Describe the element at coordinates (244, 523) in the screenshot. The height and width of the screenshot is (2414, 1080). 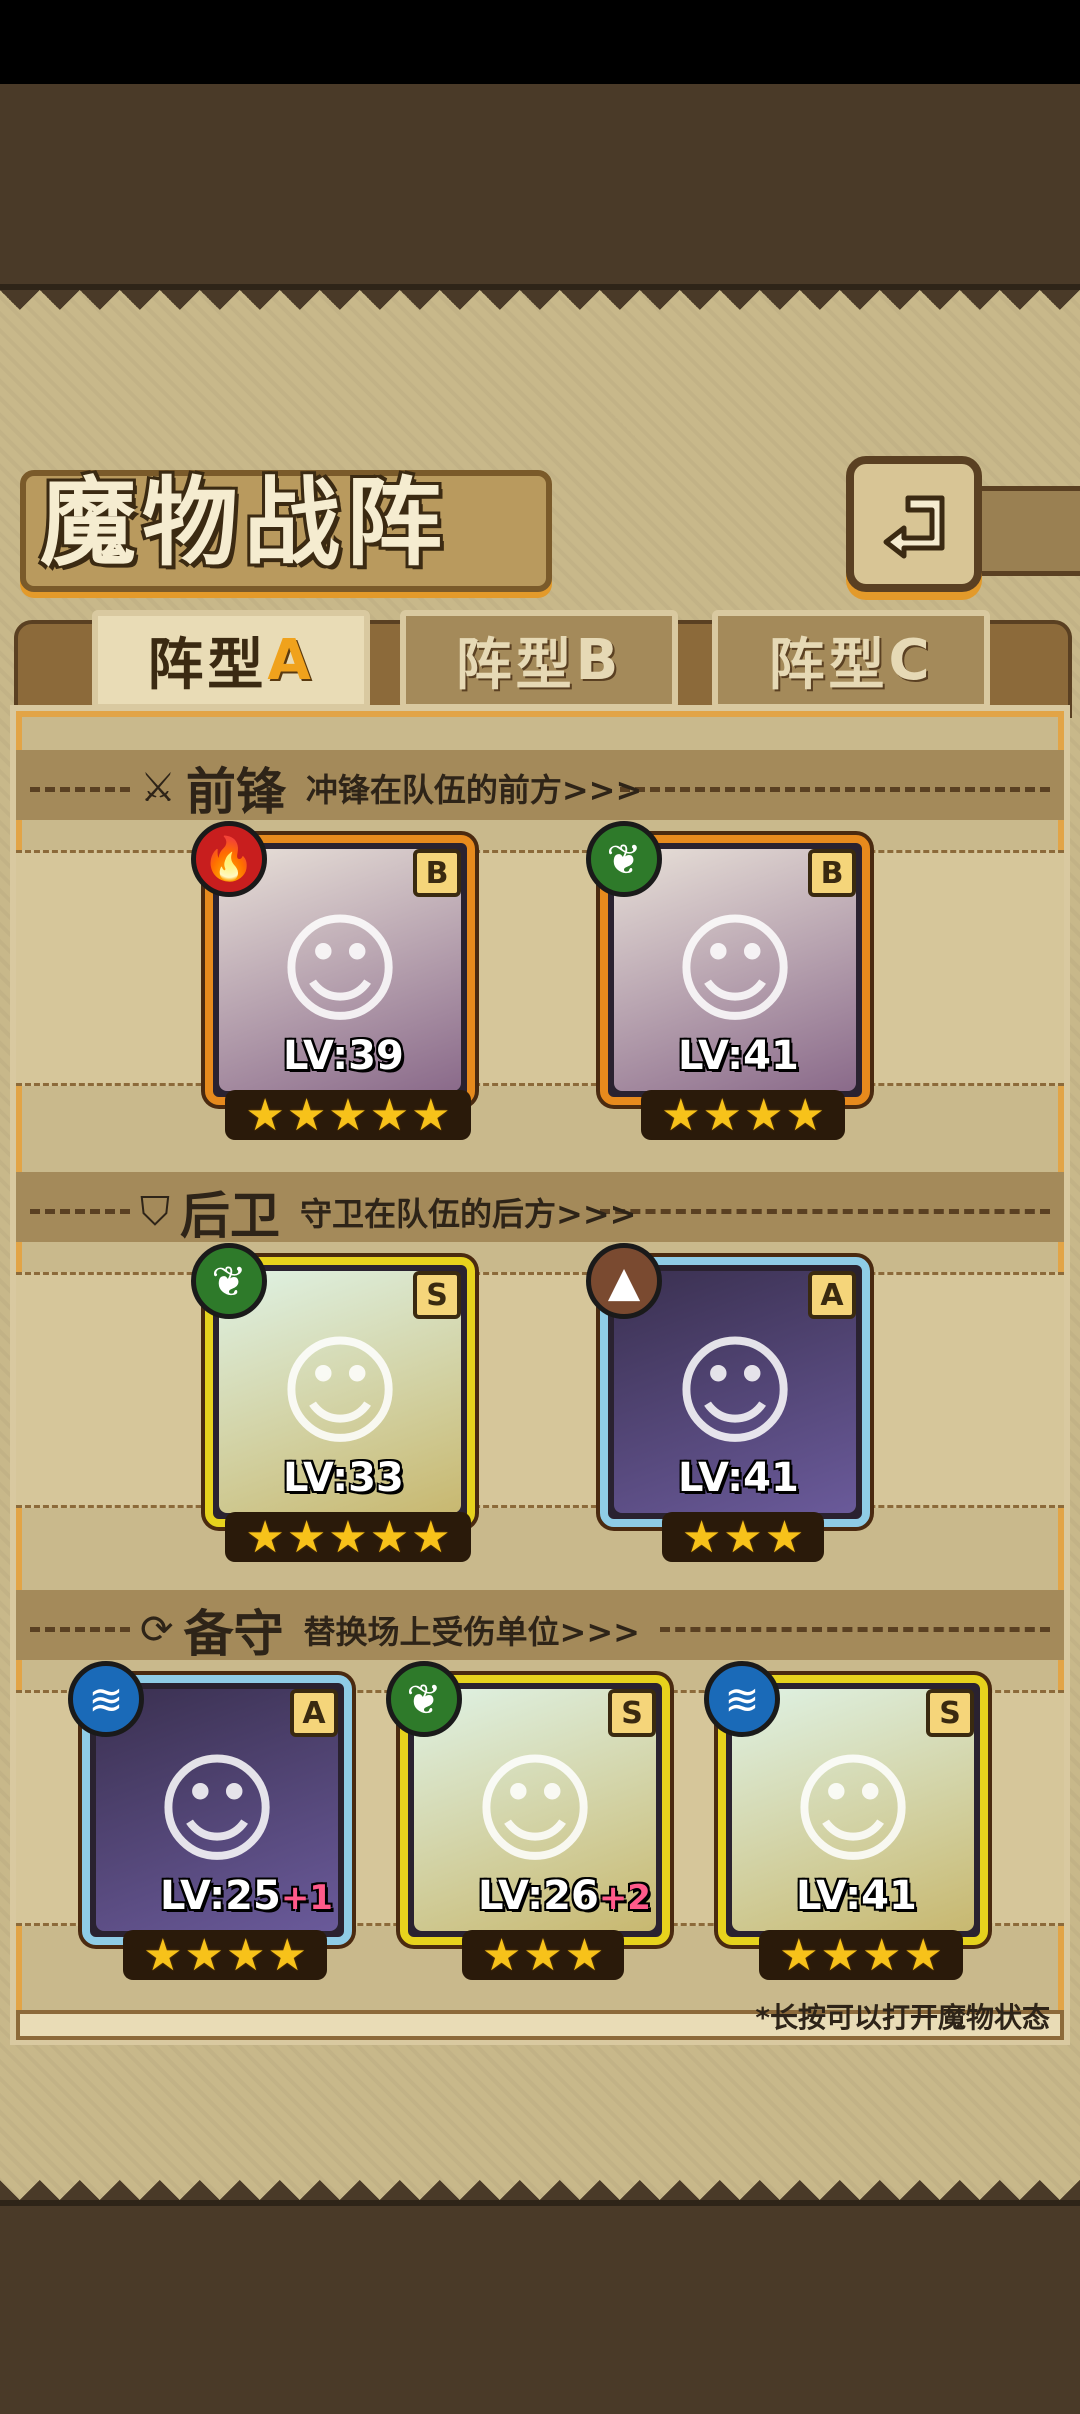
I see `page-title: 魔物战阵` at that location.